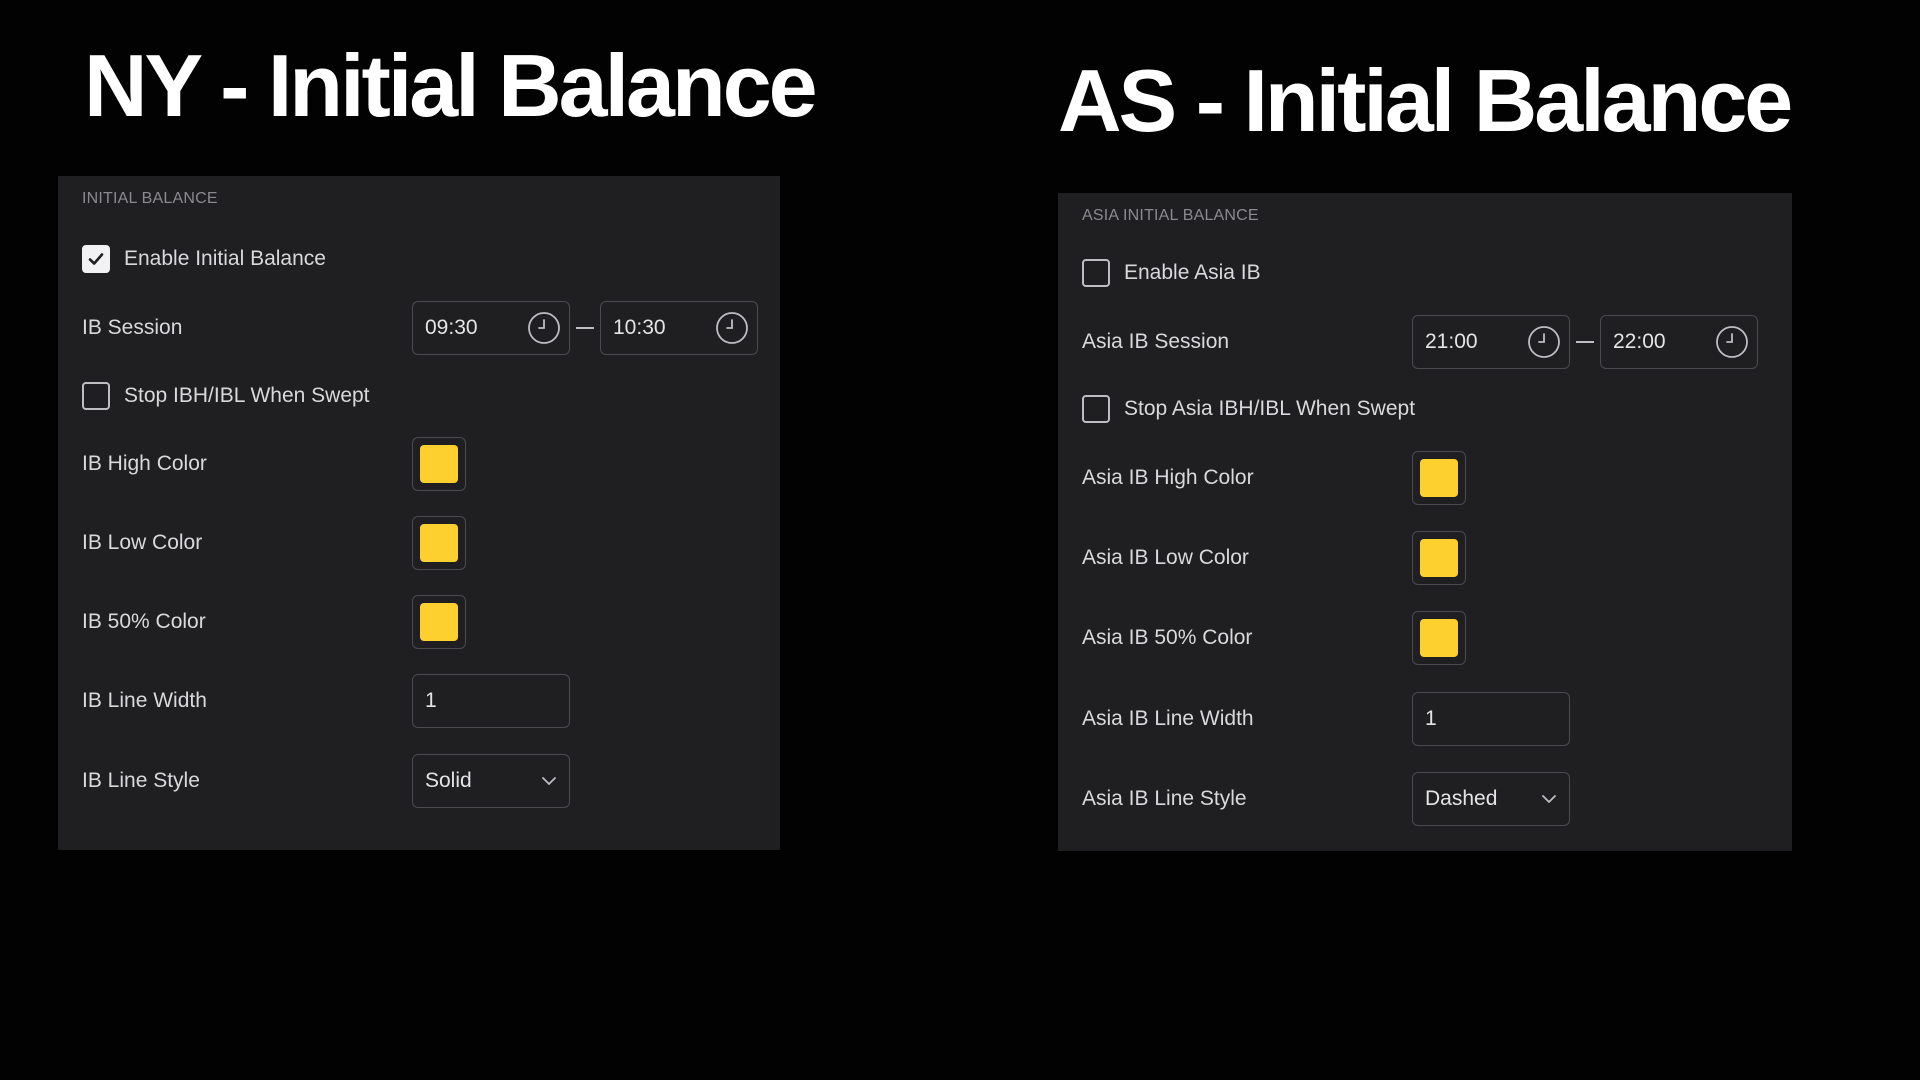 The height and width of the screenshot is (1080, 1920). I want to click on as-enable-label: Enable Asia IB, so click(1192, 272).